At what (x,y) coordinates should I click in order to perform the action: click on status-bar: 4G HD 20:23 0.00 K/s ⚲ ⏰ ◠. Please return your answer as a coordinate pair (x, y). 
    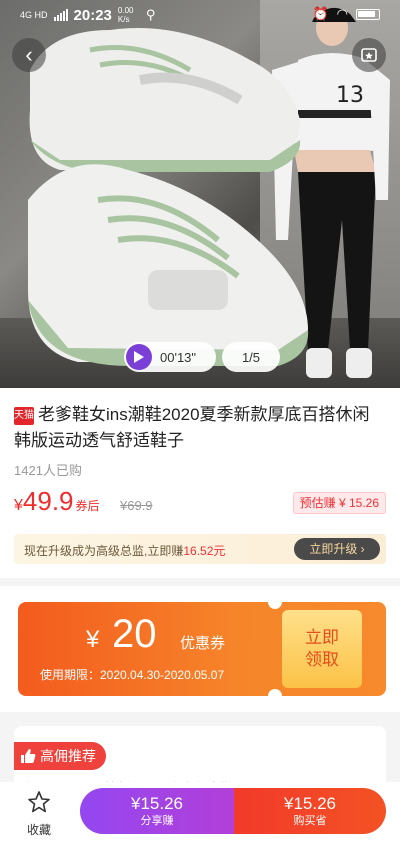
    Looking at the image, I should click on (200, 13).